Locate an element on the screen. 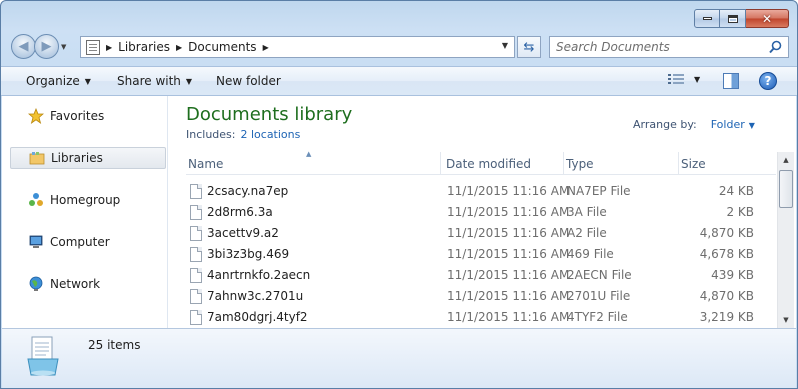 The height and width of the screenshot is (389, 798). sidebar-item-label: Libraries is located at coordinates (77, 158).